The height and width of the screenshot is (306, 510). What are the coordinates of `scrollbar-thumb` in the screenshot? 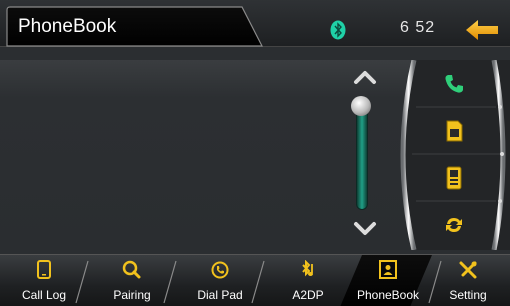 It's located at (361, 106).